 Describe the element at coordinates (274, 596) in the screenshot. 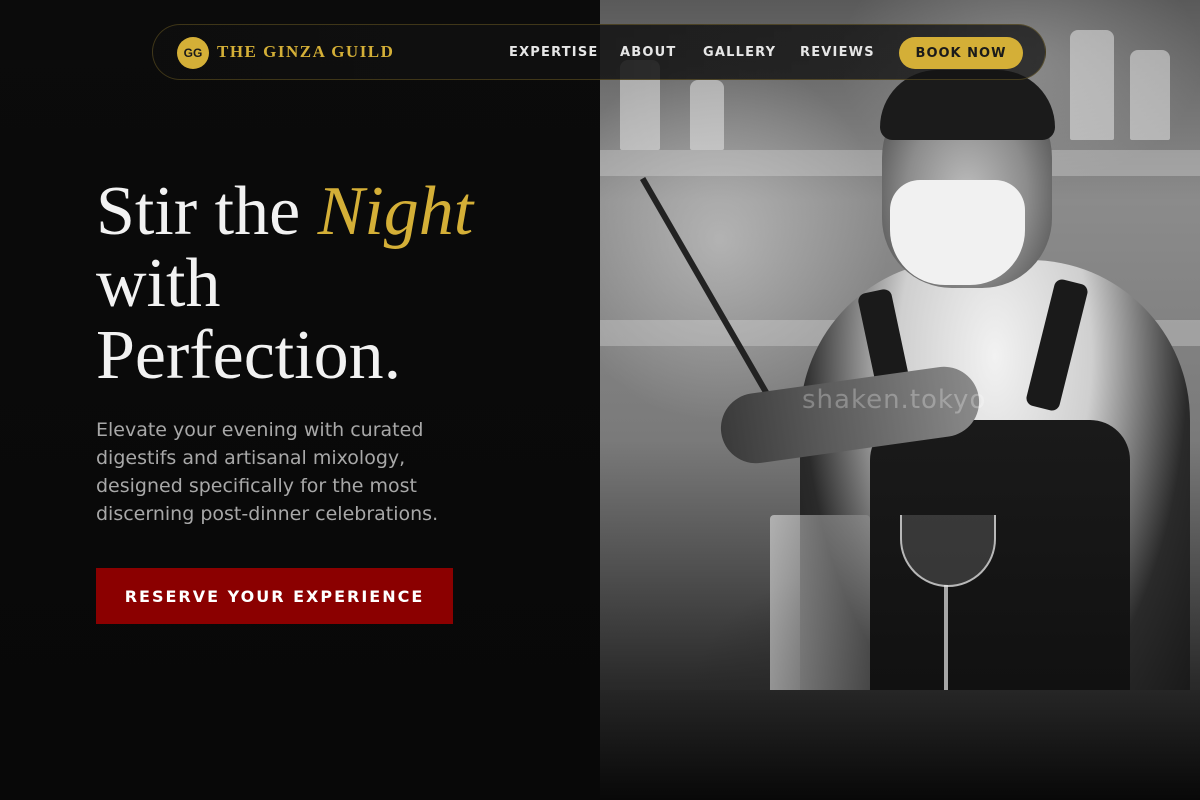

I see `reserve-experience-button: RESERVE YOUR EXPERIENCE` at that location.